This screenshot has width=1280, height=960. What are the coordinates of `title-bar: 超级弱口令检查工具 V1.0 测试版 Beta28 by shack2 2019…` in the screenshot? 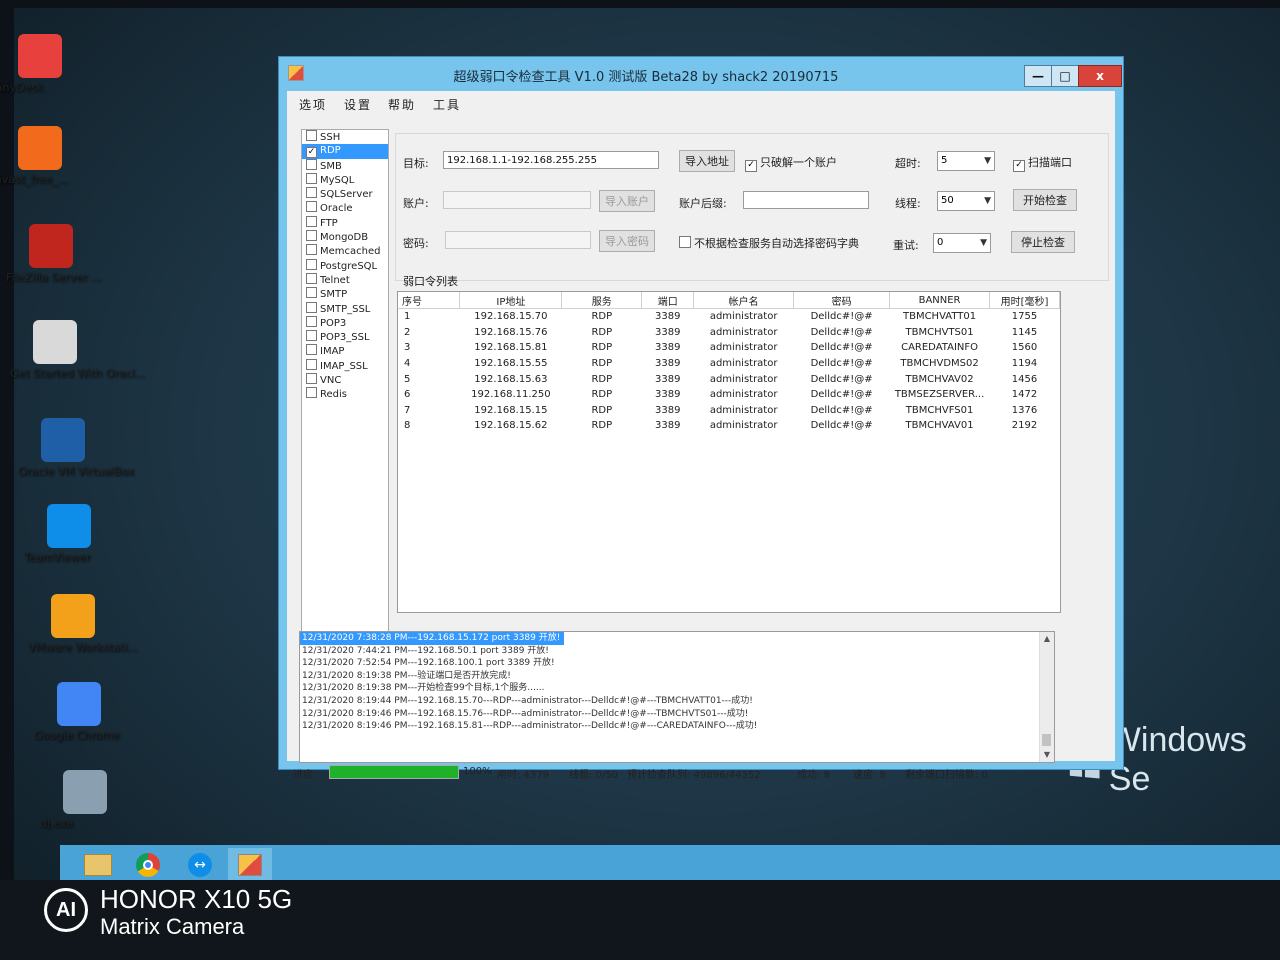 It's located at (701, 74).